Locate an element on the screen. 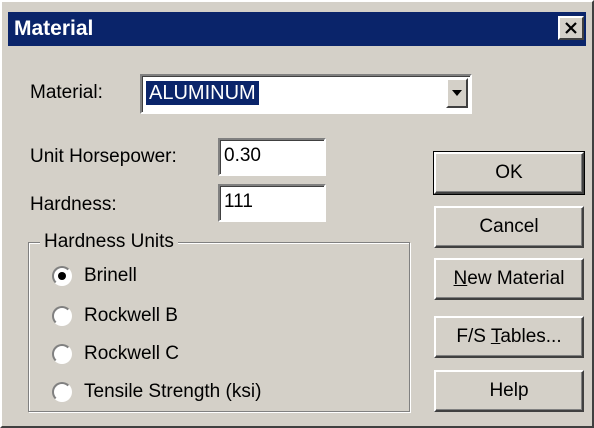 The height and width of the screenshot is (428, 594). help-button-label: Help is located at coordinates (509, 390).